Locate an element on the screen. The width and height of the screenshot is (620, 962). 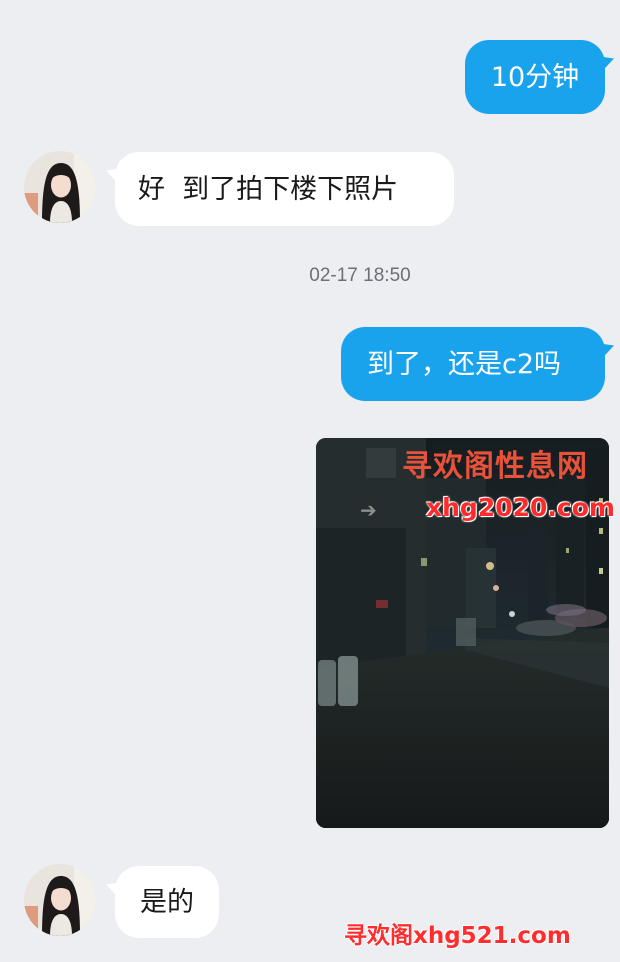
message-text: 到了，还是c2吗 is located at coordinates (464, 364).